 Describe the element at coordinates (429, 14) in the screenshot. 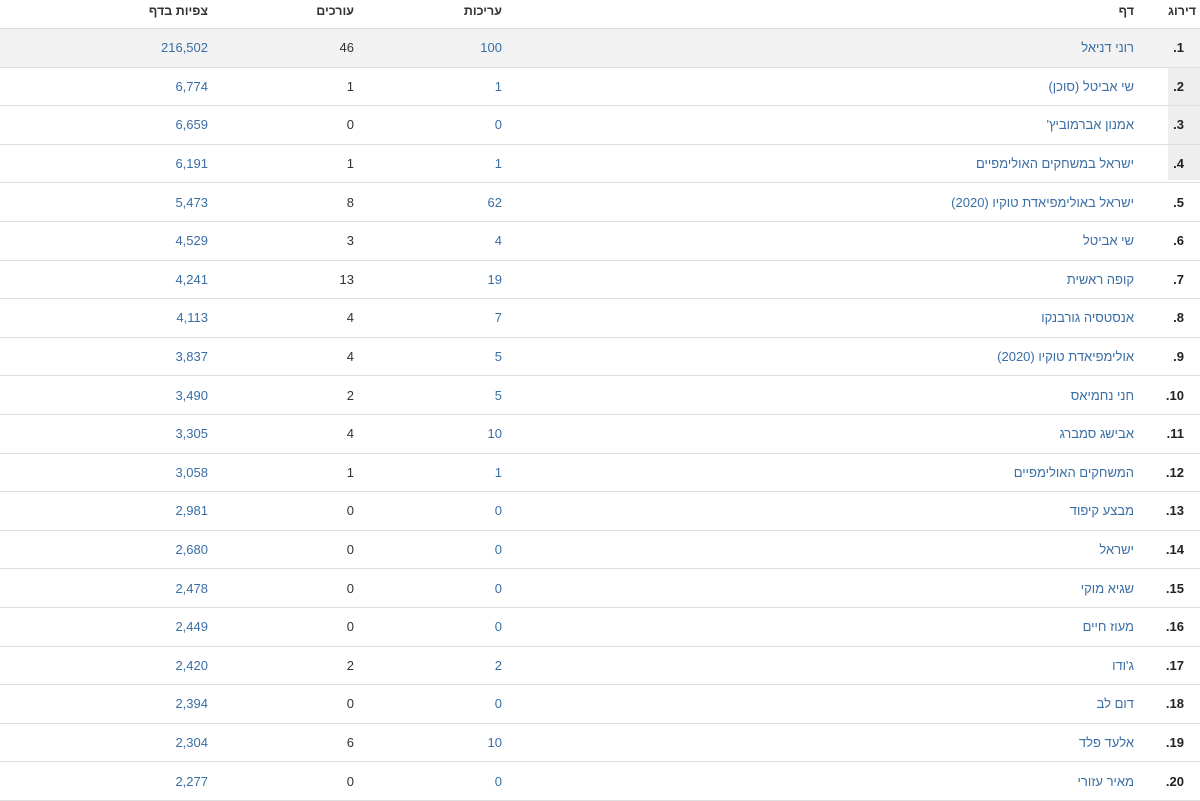

I see `header-edits: עריכות` at that location.